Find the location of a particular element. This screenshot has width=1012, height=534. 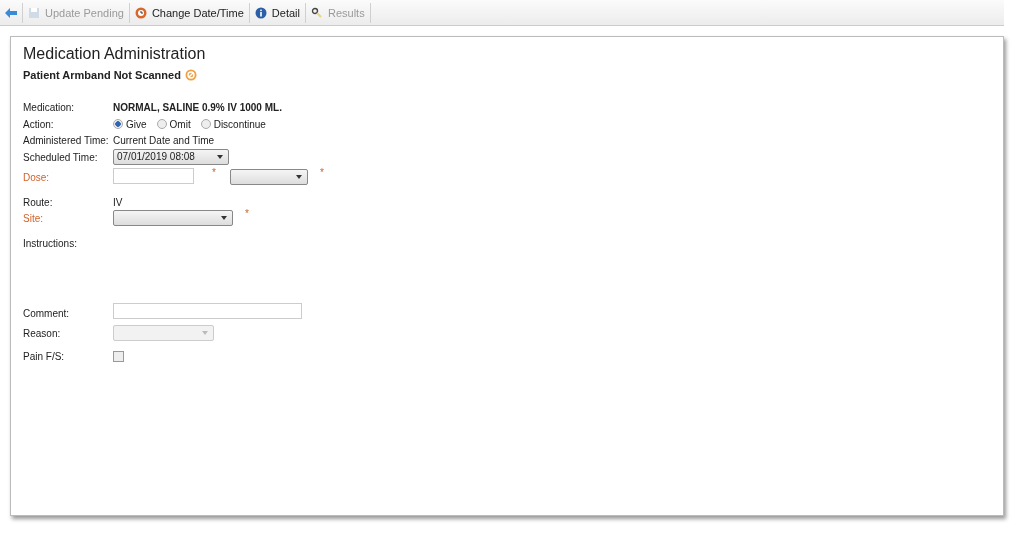

field-label: Instructions: is located at coordinates (50, 243).